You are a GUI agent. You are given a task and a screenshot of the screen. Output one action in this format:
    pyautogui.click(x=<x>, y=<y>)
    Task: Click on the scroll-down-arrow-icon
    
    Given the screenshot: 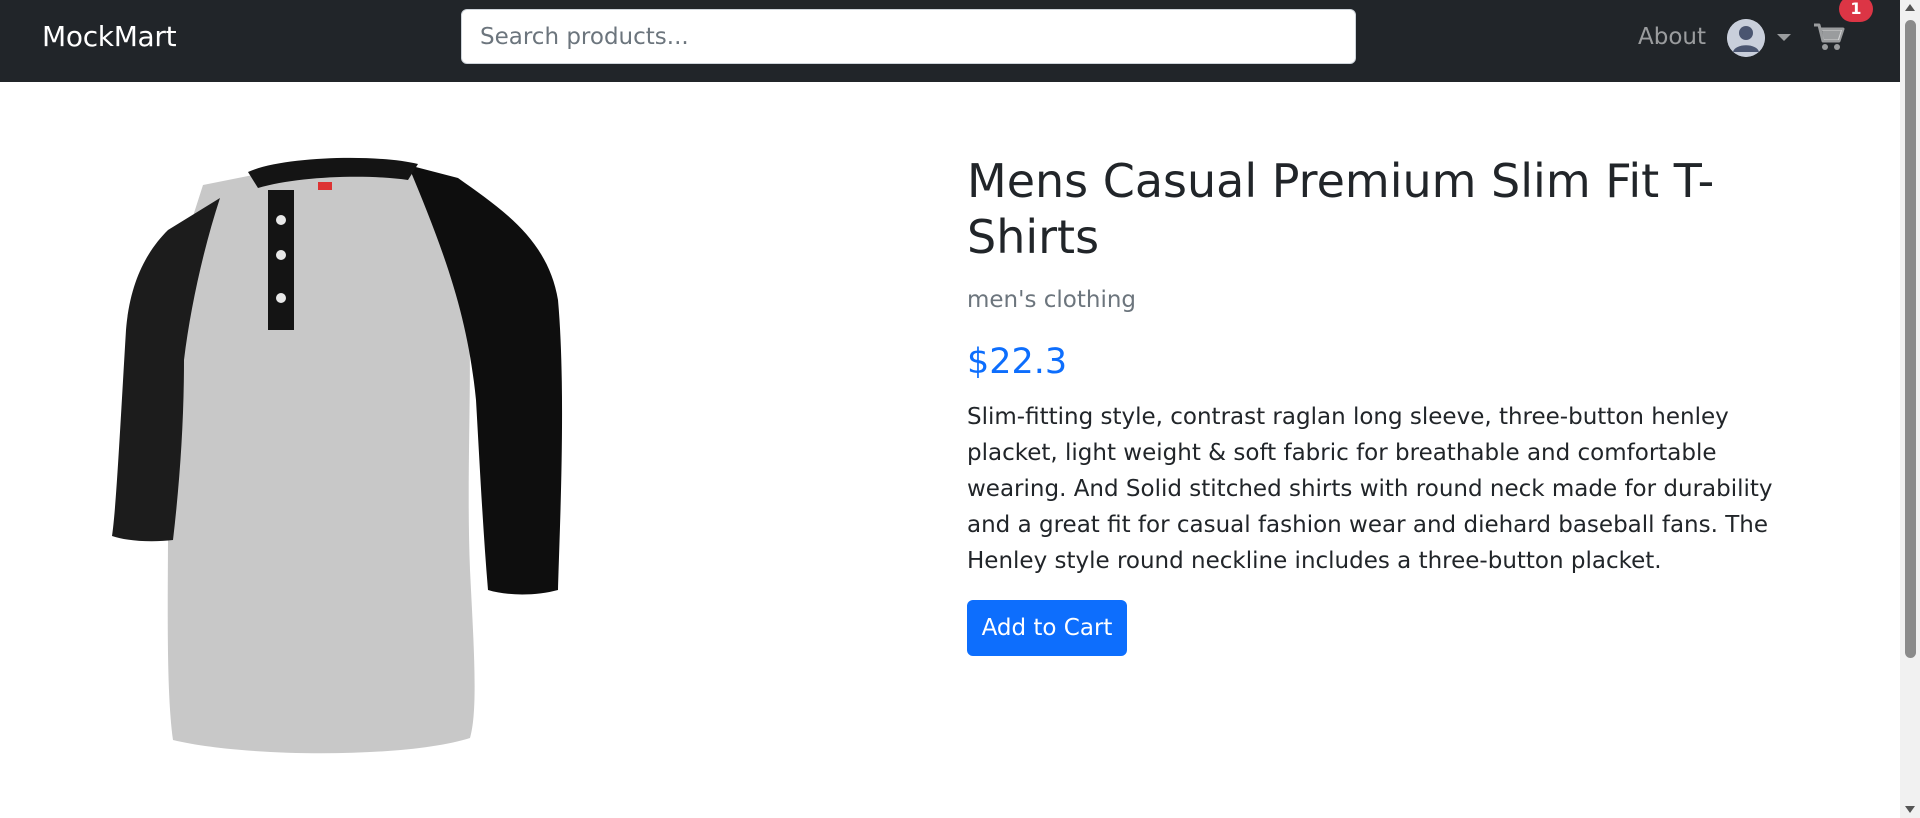 What is the action you would take?
    pyautogui.click(x=1910, y=809)
    